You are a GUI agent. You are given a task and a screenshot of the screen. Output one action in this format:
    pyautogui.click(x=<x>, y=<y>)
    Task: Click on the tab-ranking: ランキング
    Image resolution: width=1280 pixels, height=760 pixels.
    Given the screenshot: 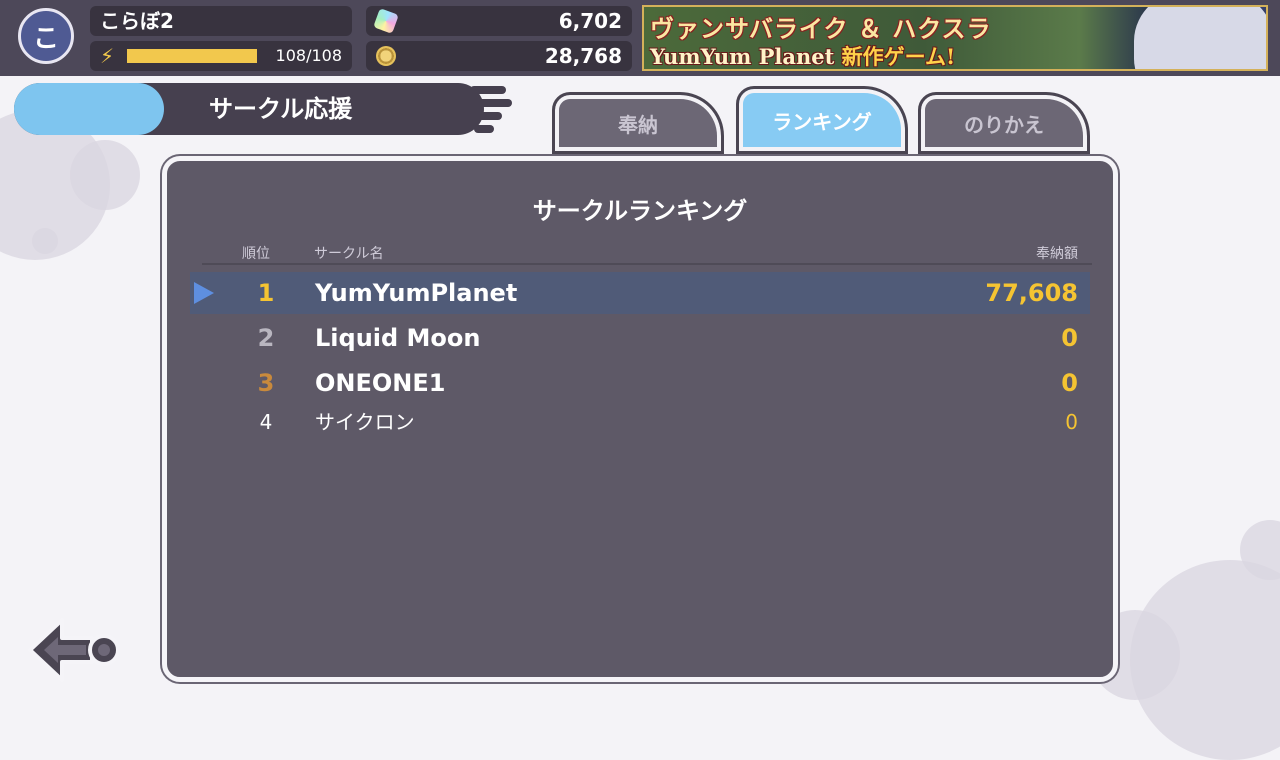 What is the action you would take?
    pyautogui.click(x=822, y=120)
    